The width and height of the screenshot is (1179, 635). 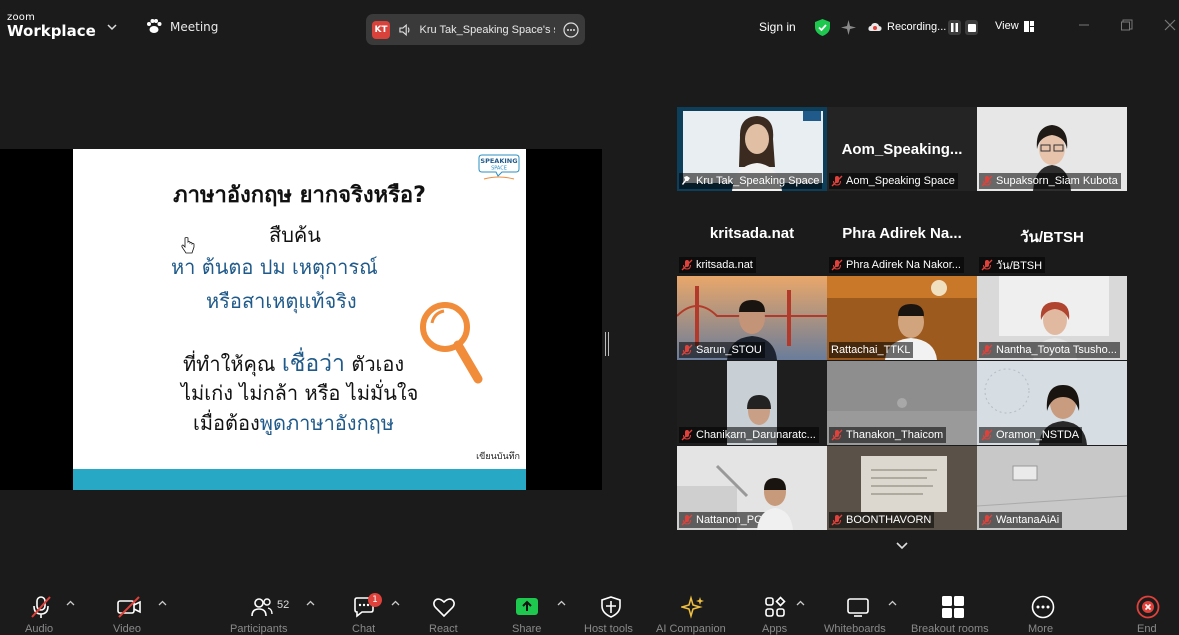 I want to click on audio-options-caret-icon, so click(x=70, y=603).